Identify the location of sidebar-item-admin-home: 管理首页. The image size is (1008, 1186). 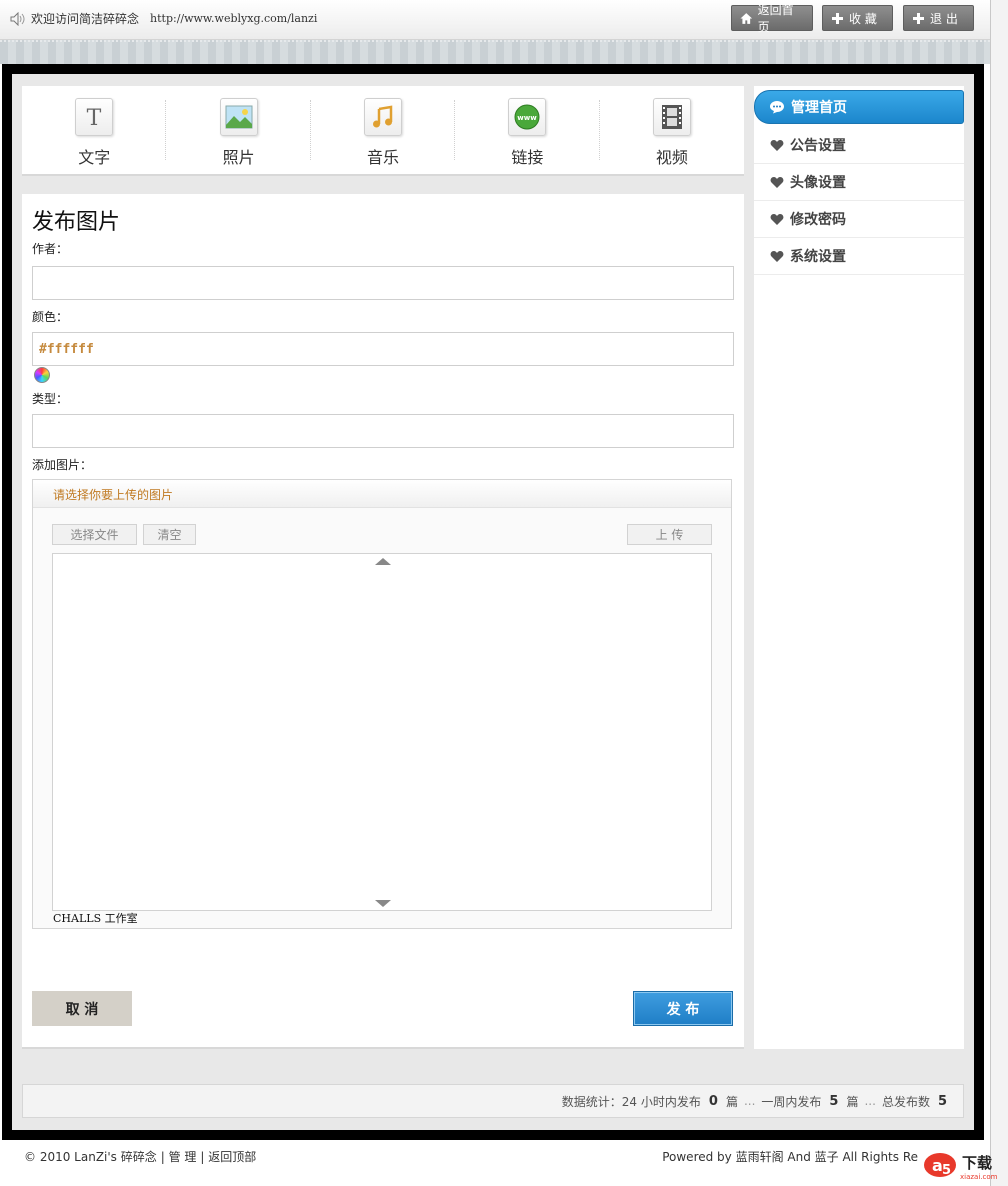
(859, 107).